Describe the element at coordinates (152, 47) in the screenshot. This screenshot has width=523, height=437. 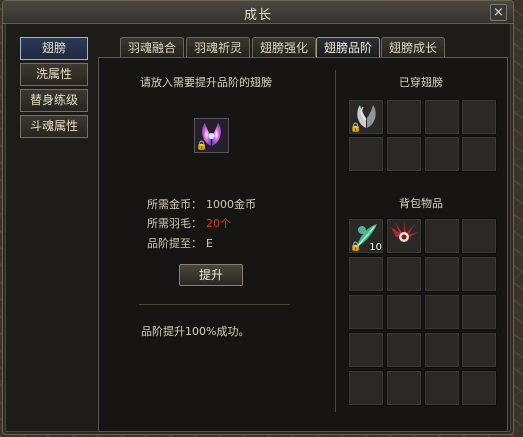
I see `tab-feather-soul-fusion: 羽魂融合` at that location.